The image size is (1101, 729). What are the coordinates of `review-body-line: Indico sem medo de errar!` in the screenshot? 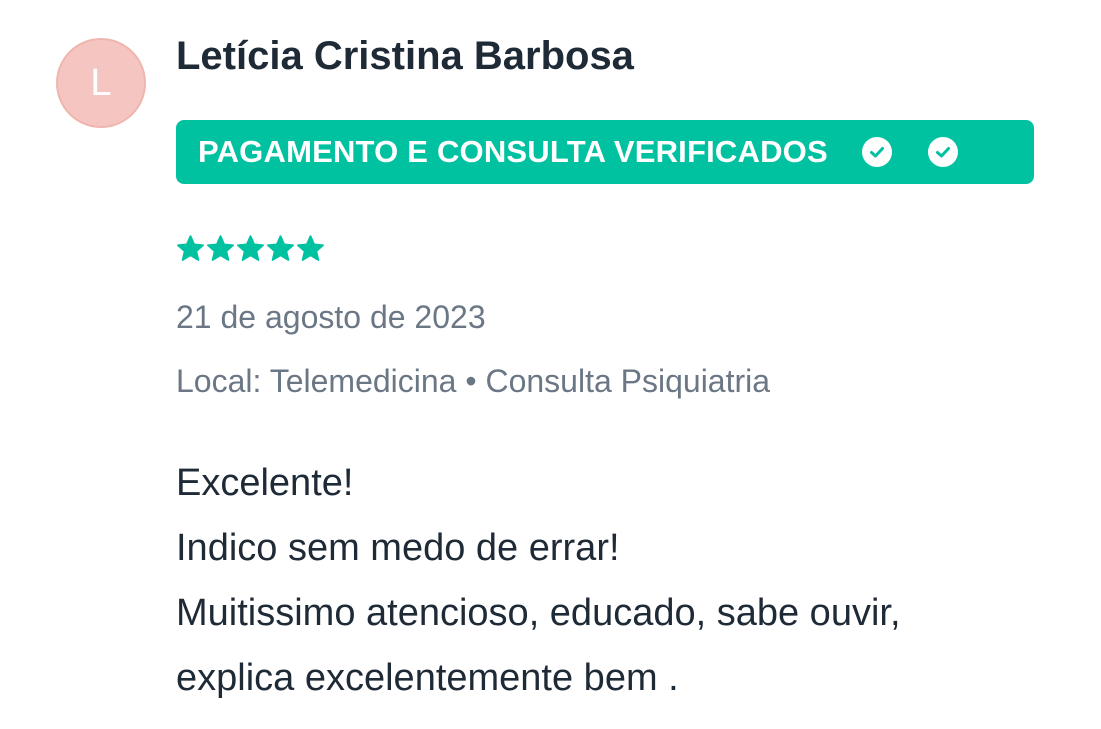 It's located at (398, 548).